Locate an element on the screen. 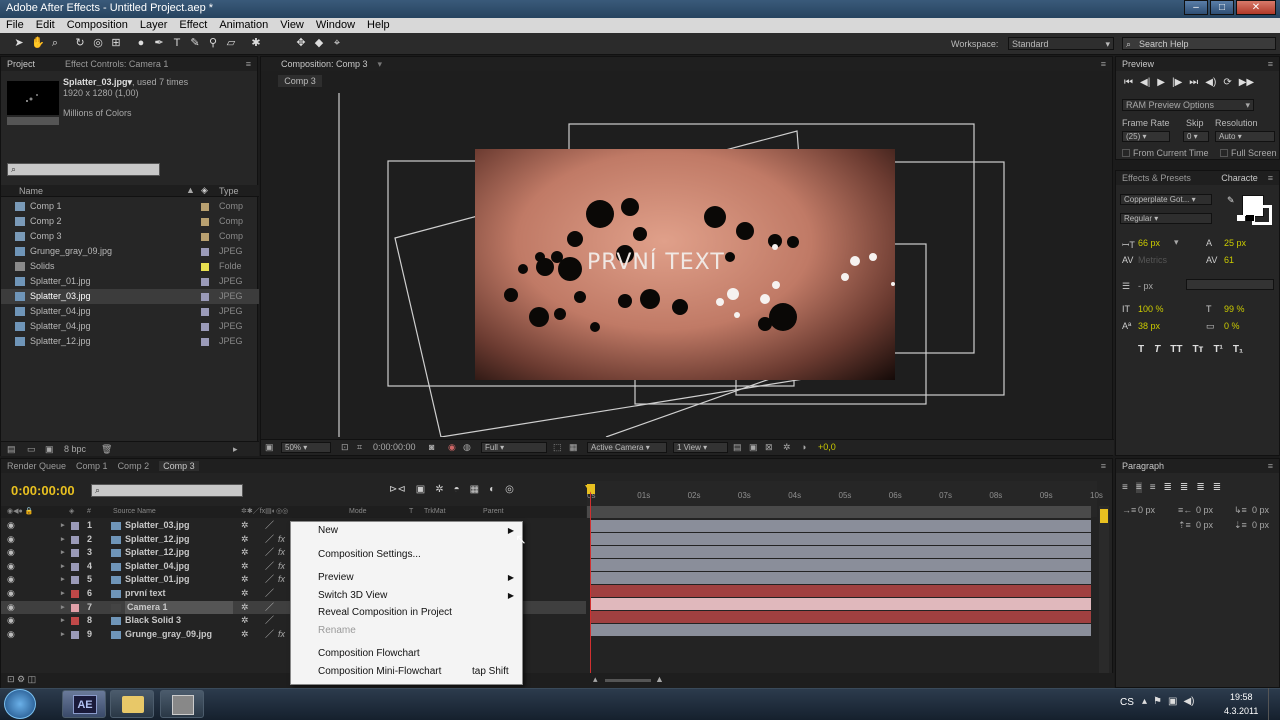 The height and width of the screenshot is (720, 1280). layer-name: Splatter_03.jpg is located at coordinates (157, 525).